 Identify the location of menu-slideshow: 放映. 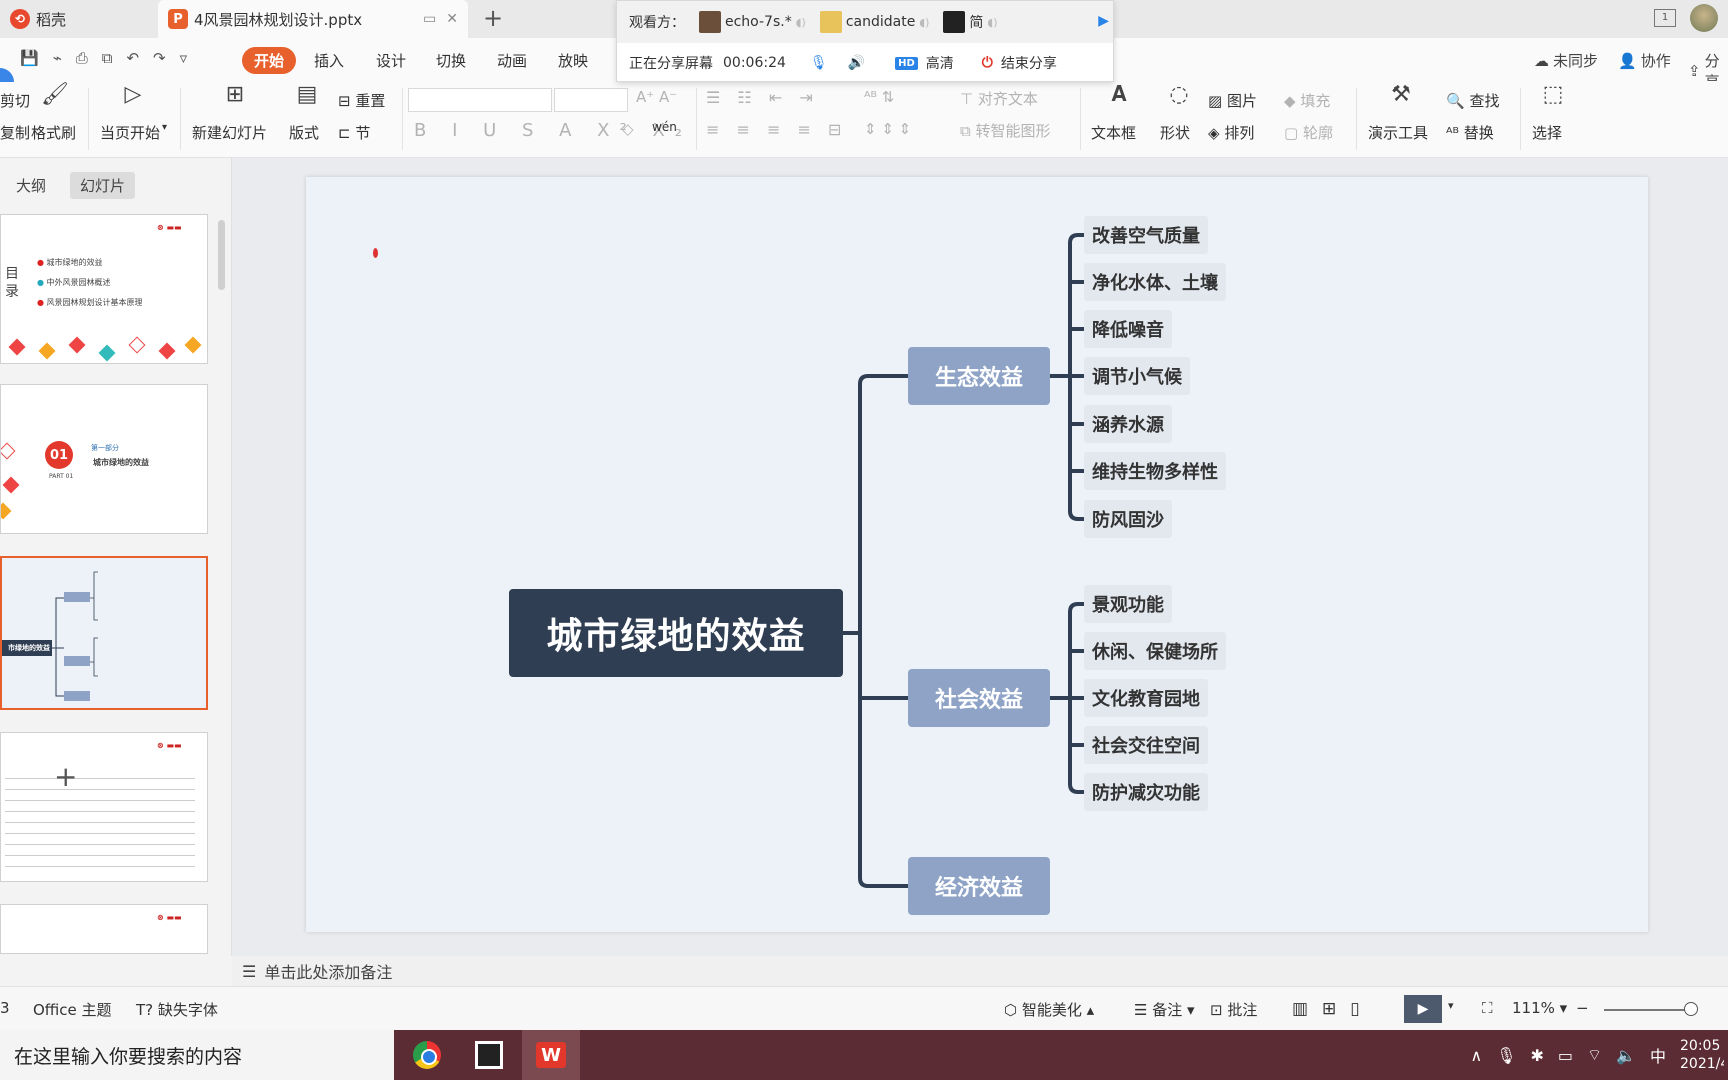
(573, 60).